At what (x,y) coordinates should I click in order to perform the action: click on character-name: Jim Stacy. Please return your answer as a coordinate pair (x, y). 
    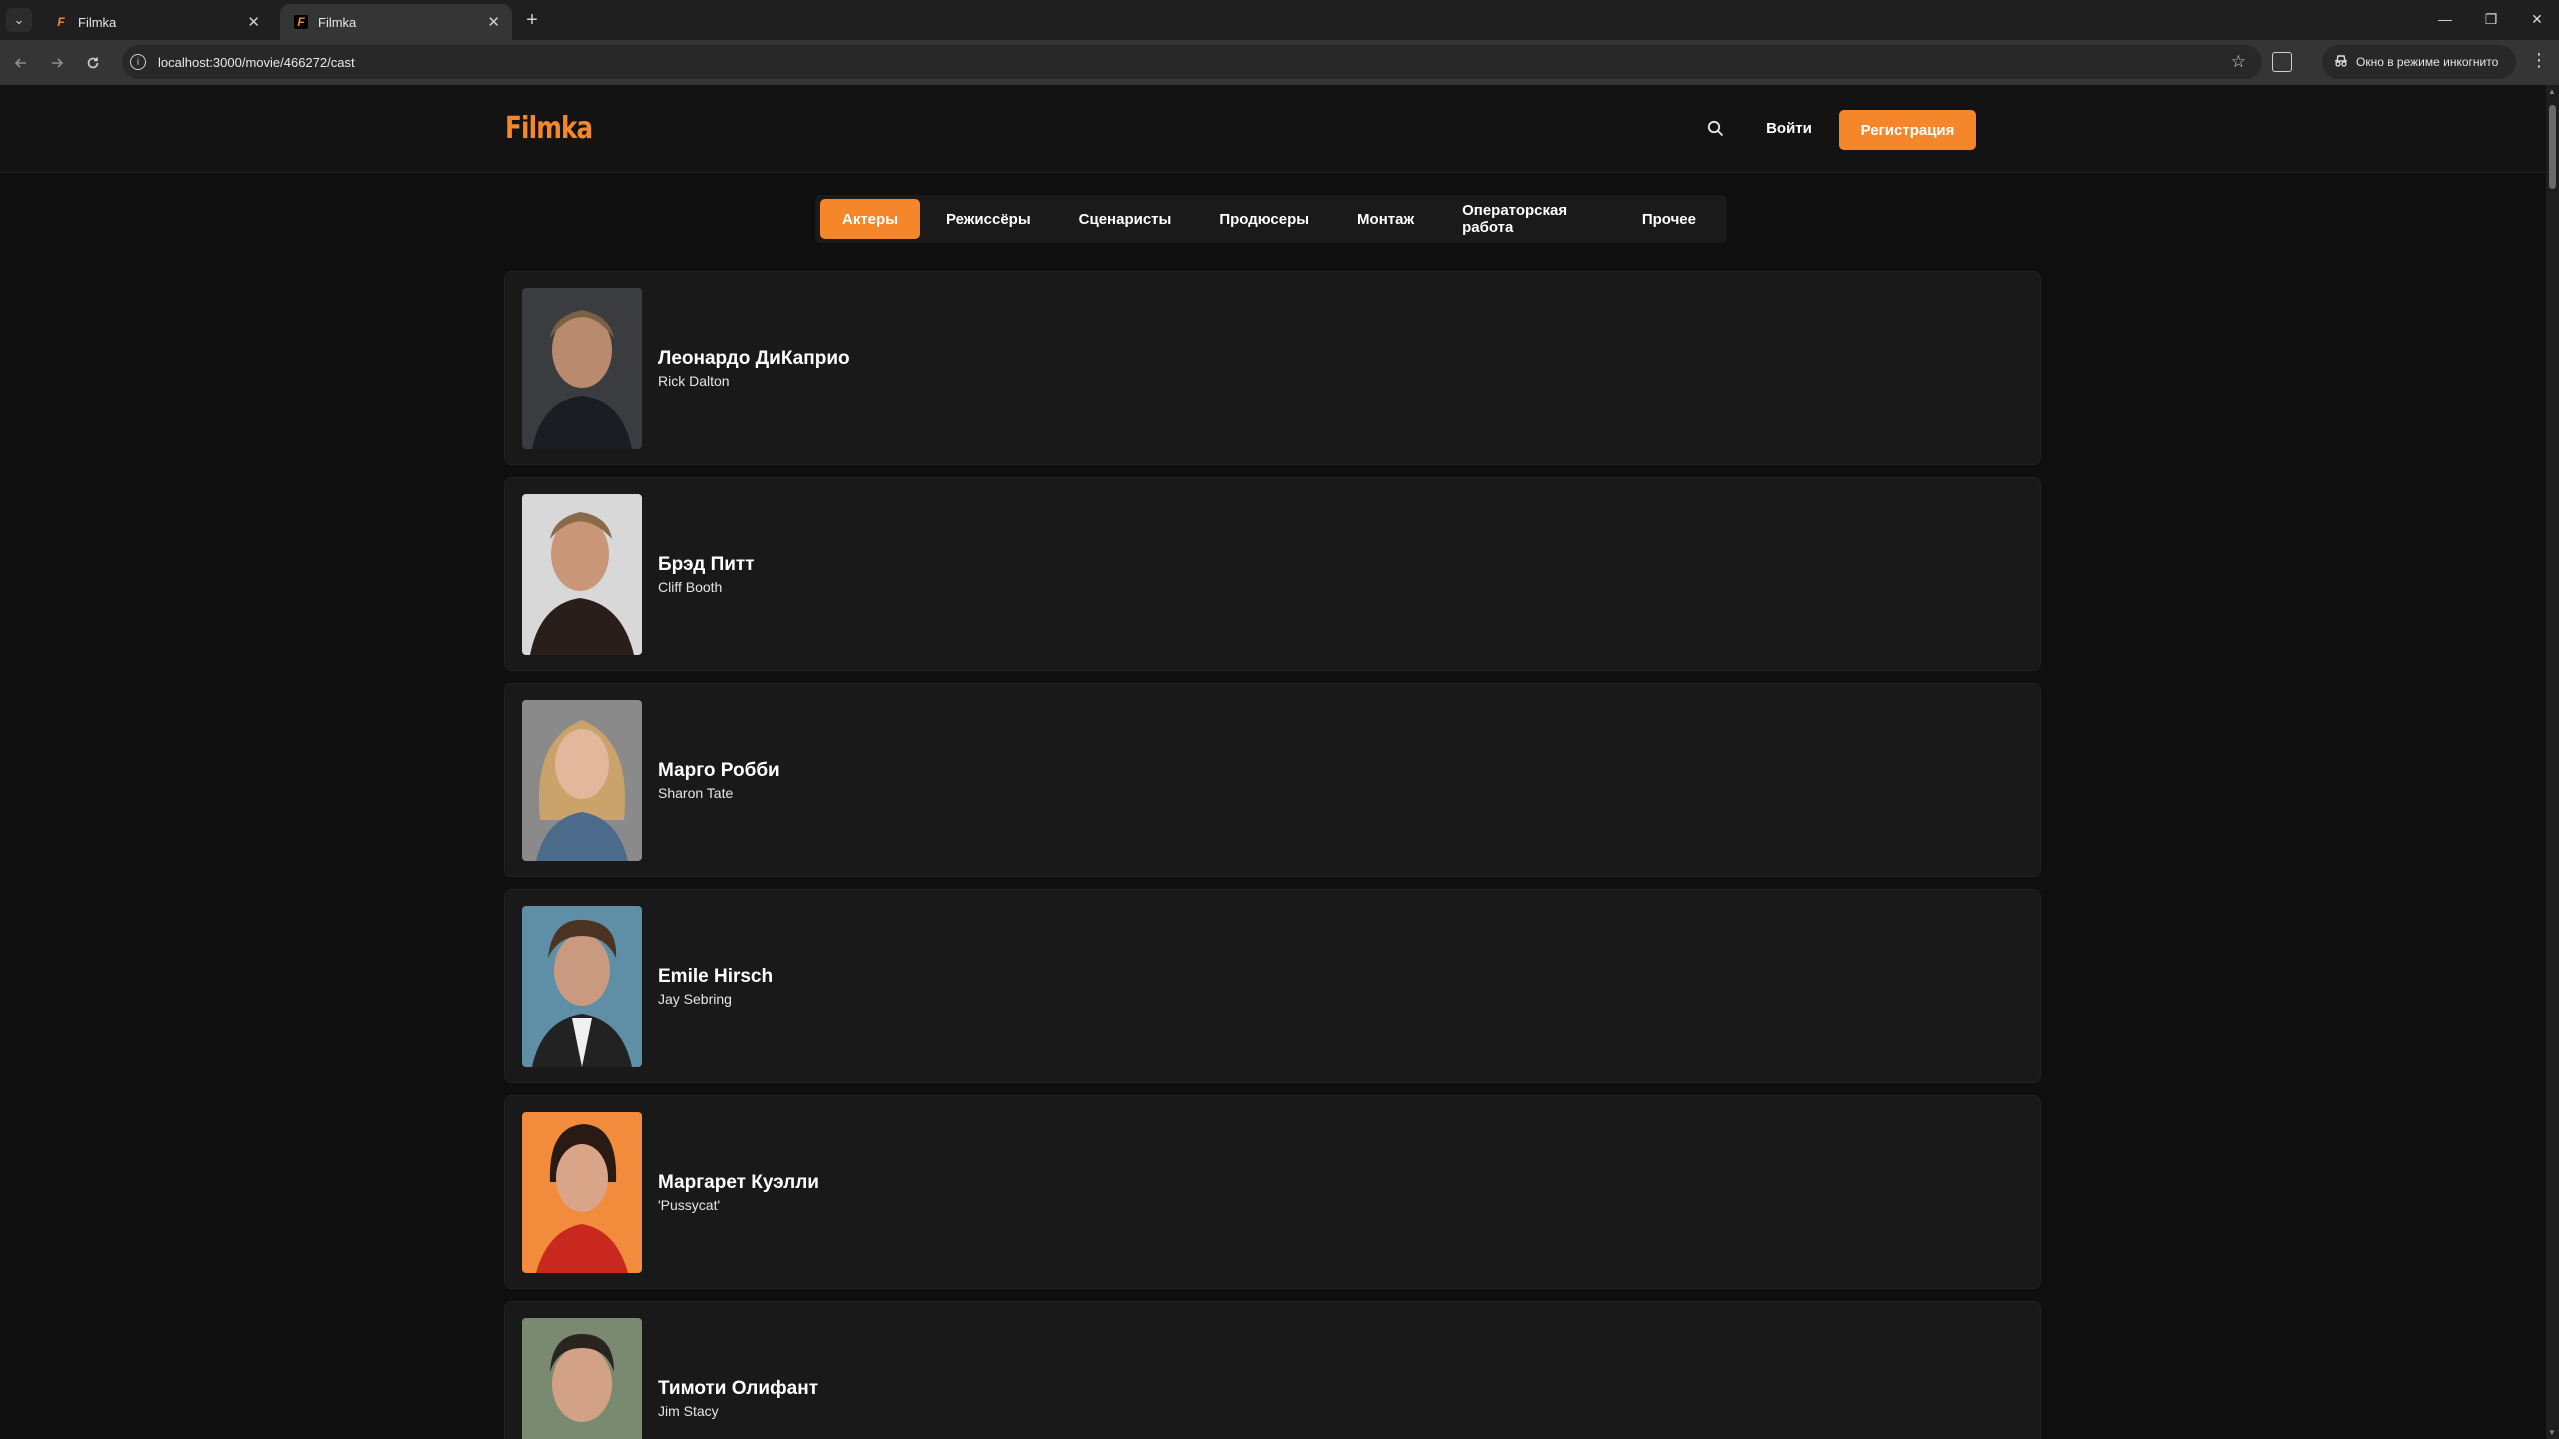
    Looking at the image, I should click on (688, 1411).